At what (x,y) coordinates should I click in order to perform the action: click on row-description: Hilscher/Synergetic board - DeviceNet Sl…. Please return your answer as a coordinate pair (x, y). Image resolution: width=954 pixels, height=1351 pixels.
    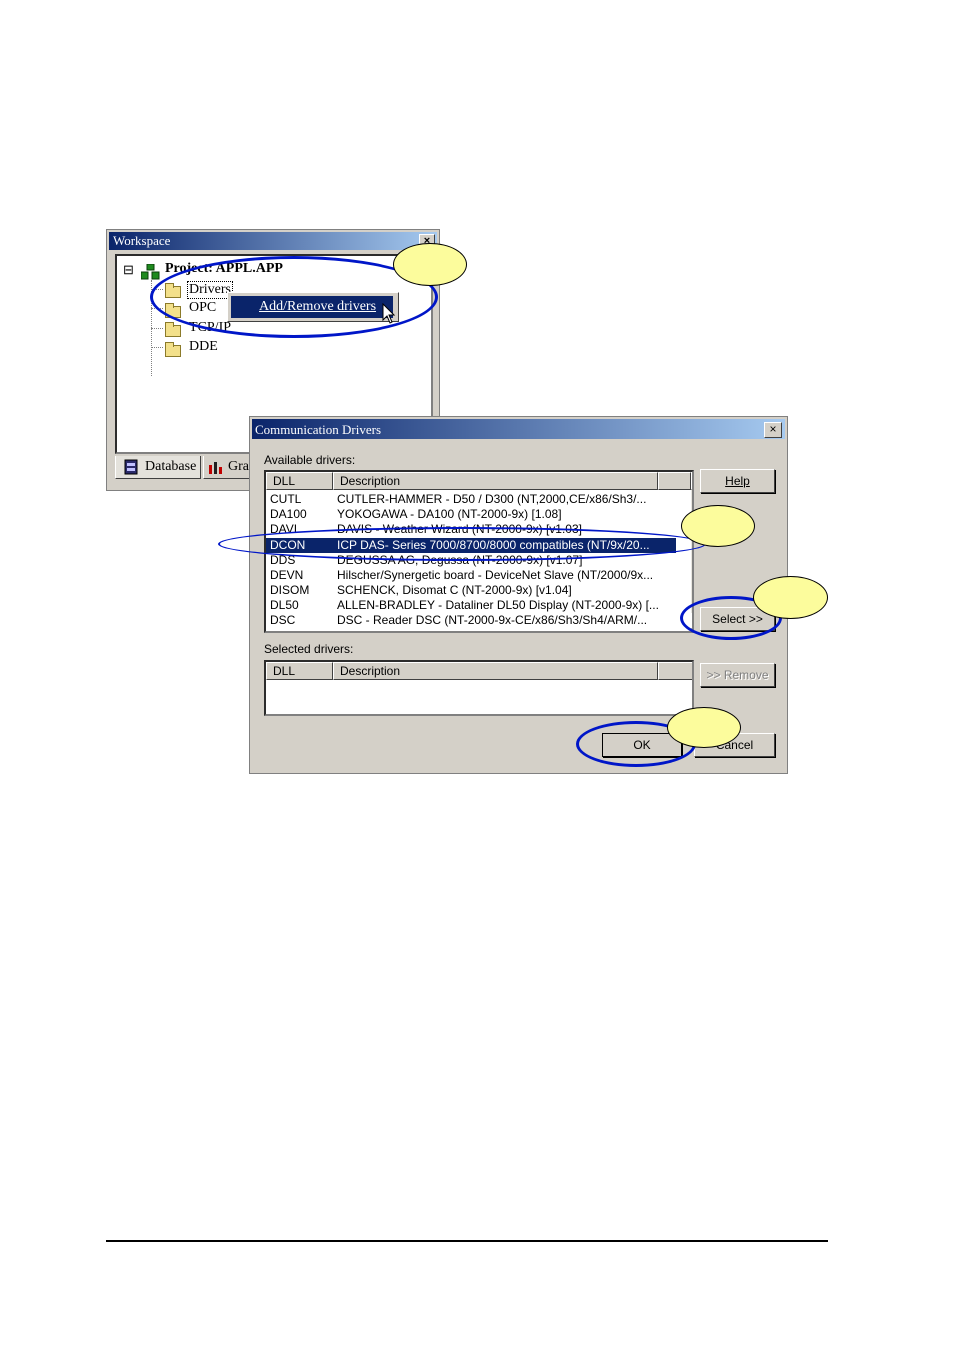
    Looking at the image, I should click on (495, 575).